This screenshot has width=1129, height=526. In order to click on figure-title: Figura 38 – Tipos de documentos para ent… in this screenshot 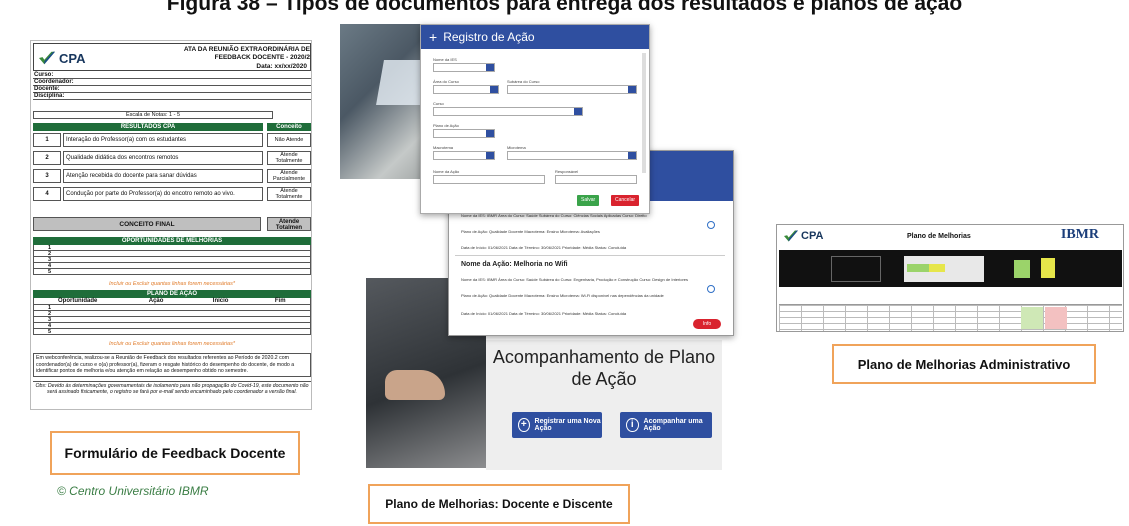, I will do `click(564, 7)`.